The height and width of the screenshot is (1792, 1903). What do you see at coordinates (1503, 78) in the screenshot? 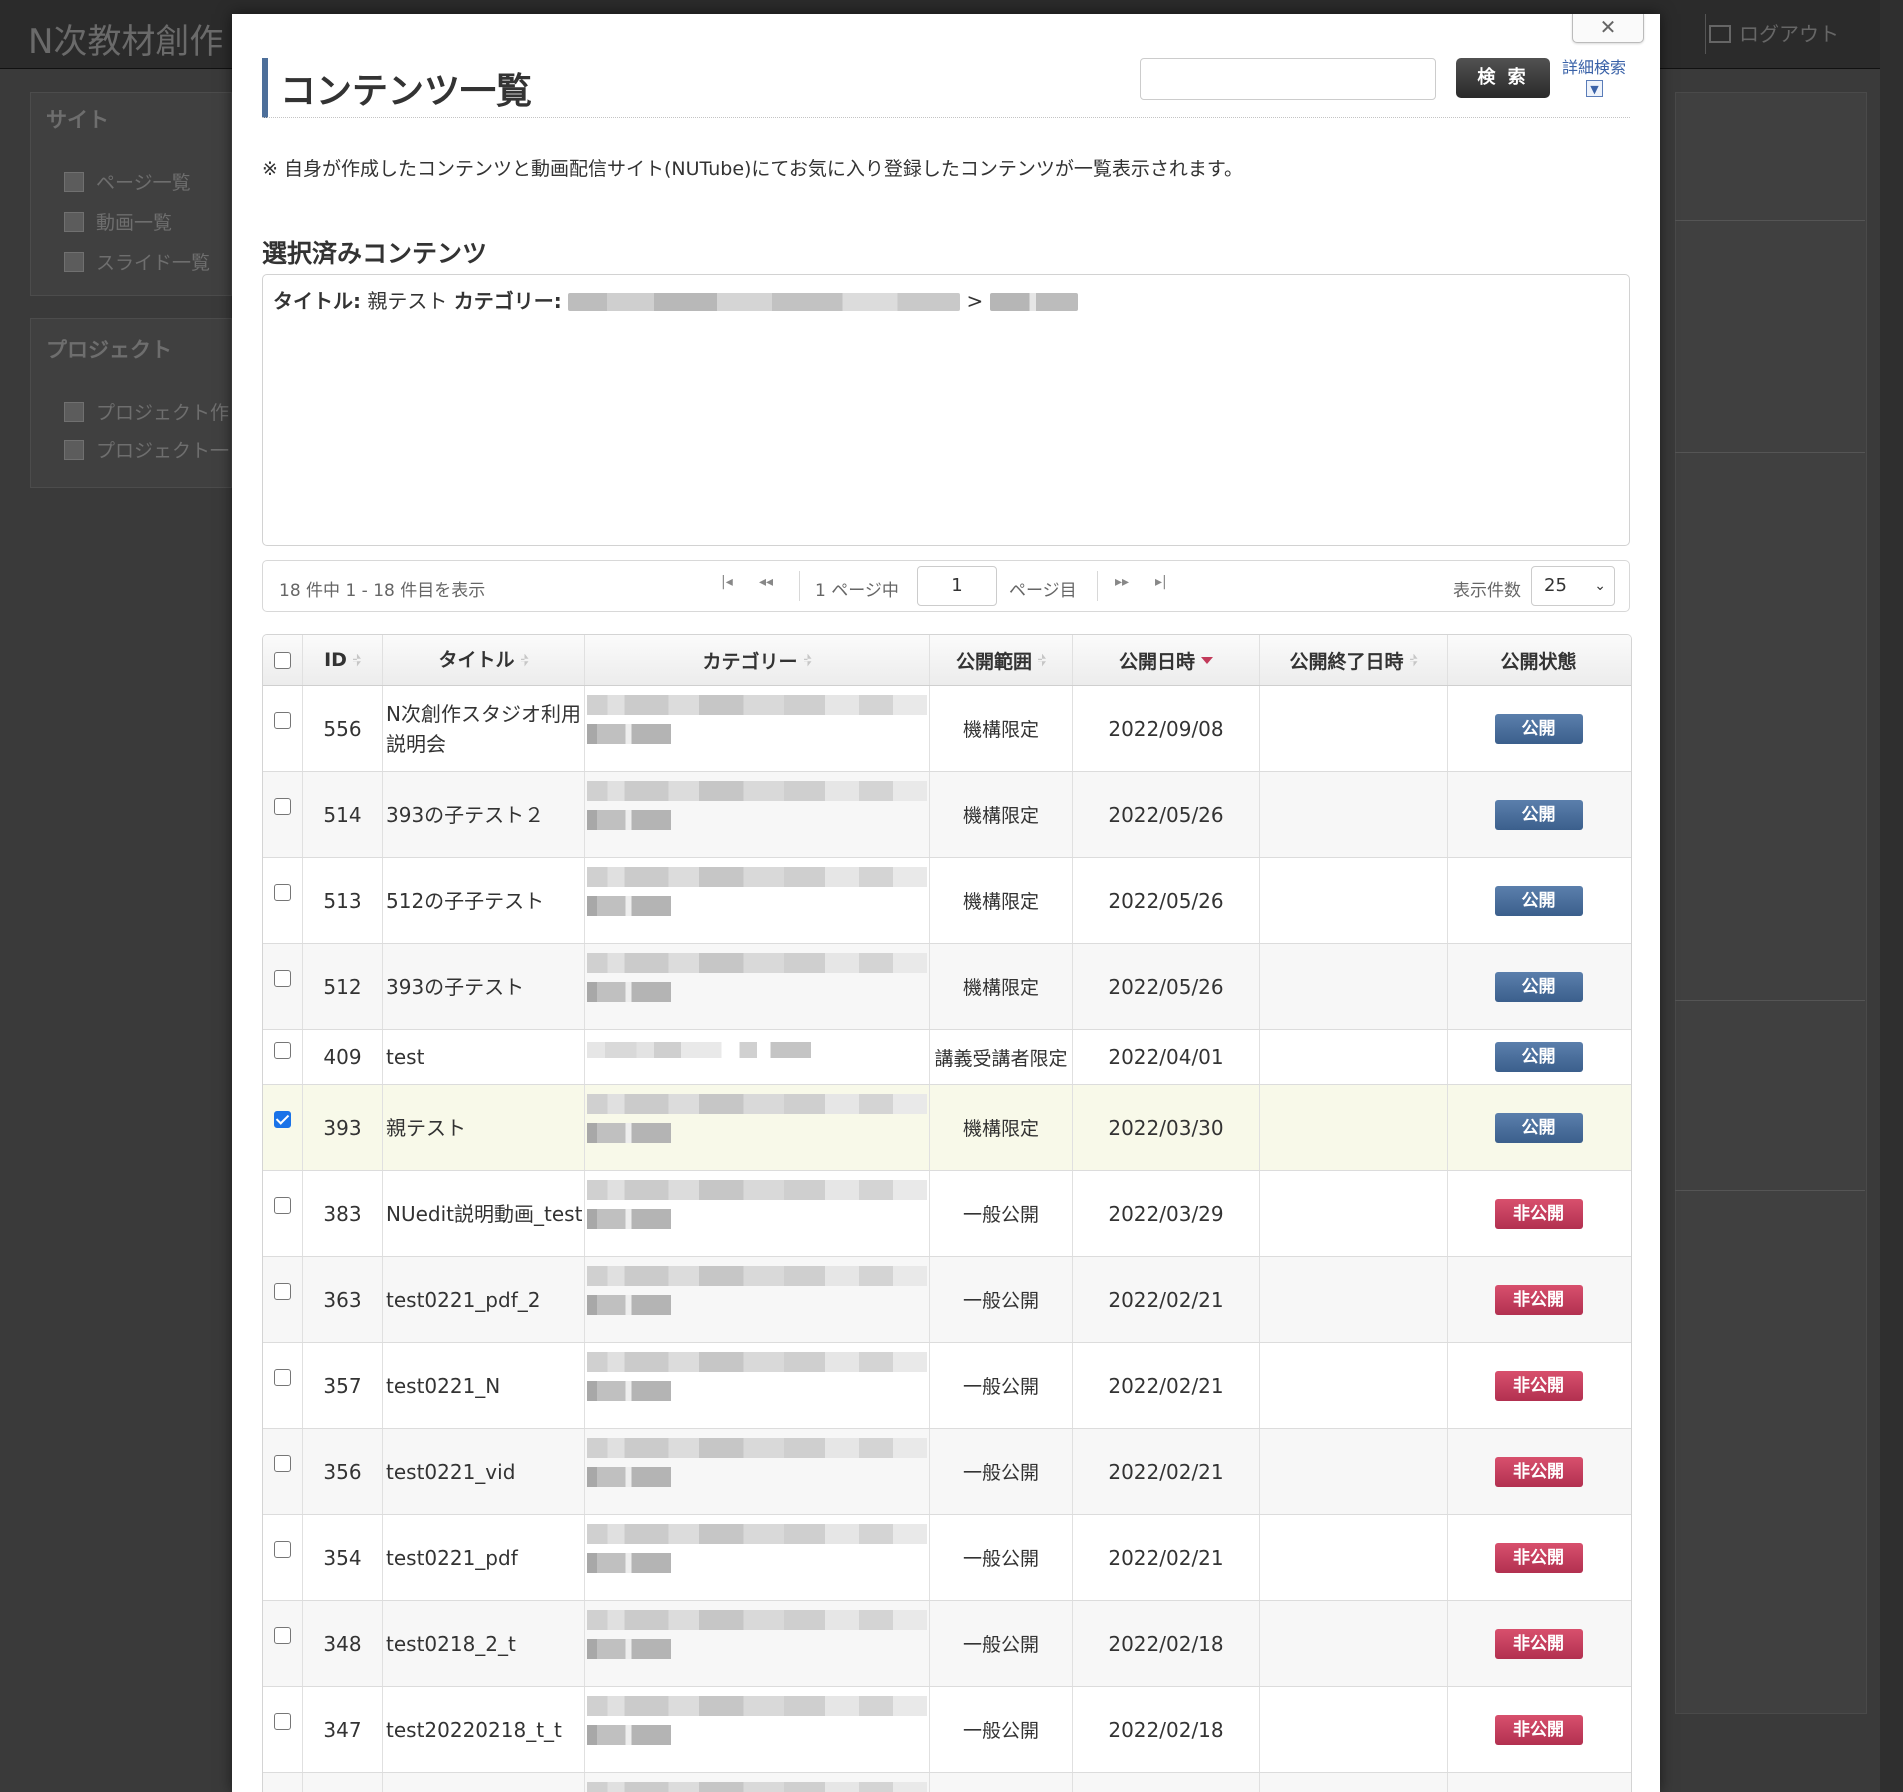
I see `search-button: 検 索` at bounding box center [1503, 78].